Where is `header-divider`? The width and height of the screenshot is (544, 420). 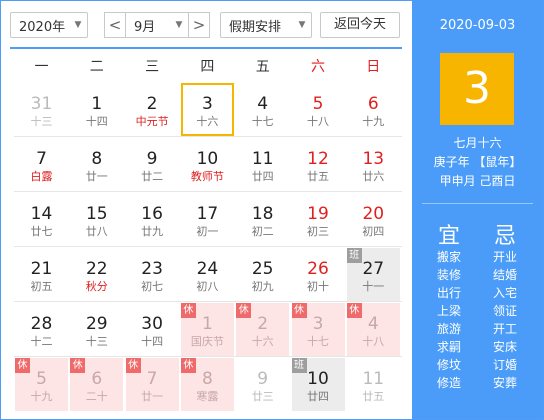
header-divider is located at coordinates (206, 48).